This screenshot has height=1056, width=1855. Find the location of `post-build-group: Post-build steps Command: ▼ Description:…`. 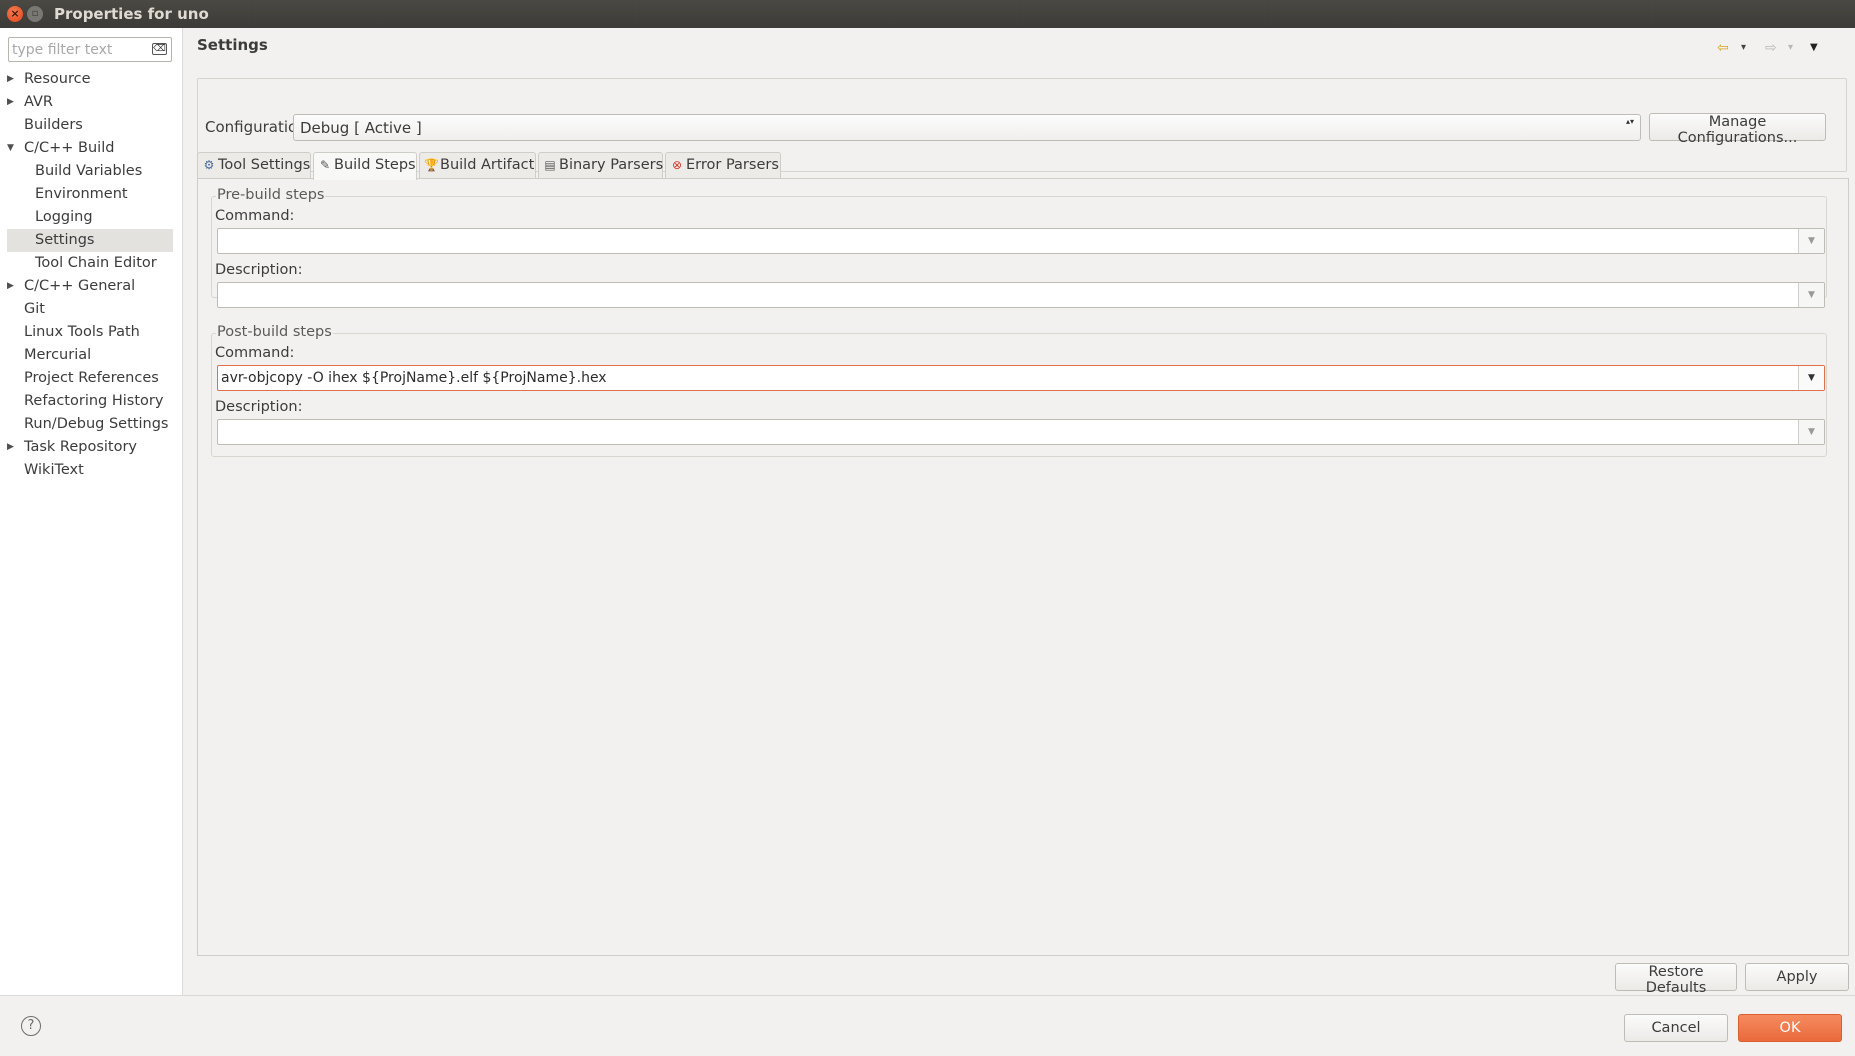

post-build-group: Post-build steps Command: ▼ Description:… is located at coordinates (1019, 390).